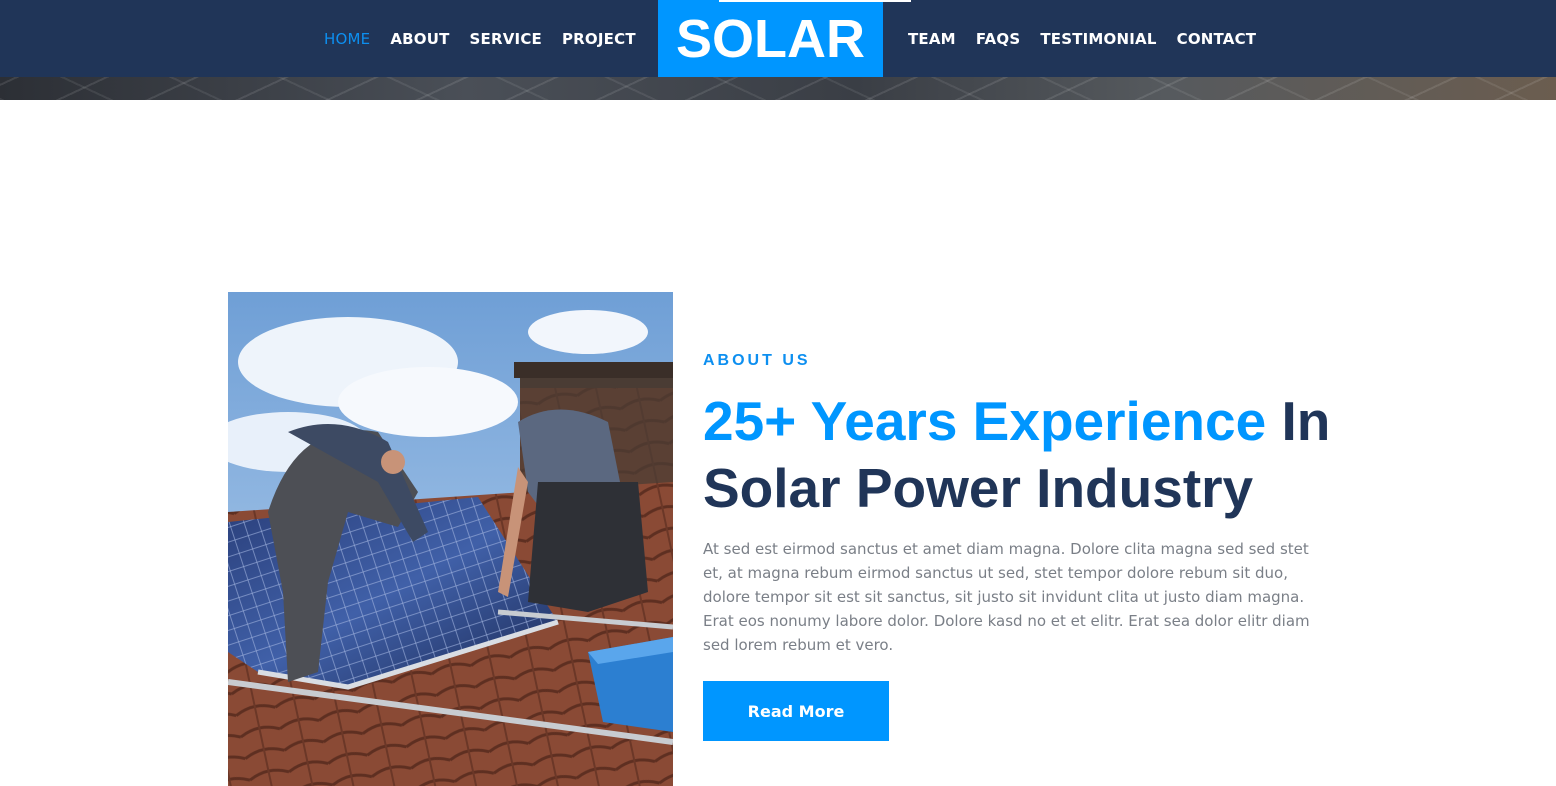 Image resolution: width=1556 pixels, height=786 pixels. What do you see at coordinates (815, 1) in the screenshot?
I see `brand-top-accent-line` at bounding box center [815, 1].